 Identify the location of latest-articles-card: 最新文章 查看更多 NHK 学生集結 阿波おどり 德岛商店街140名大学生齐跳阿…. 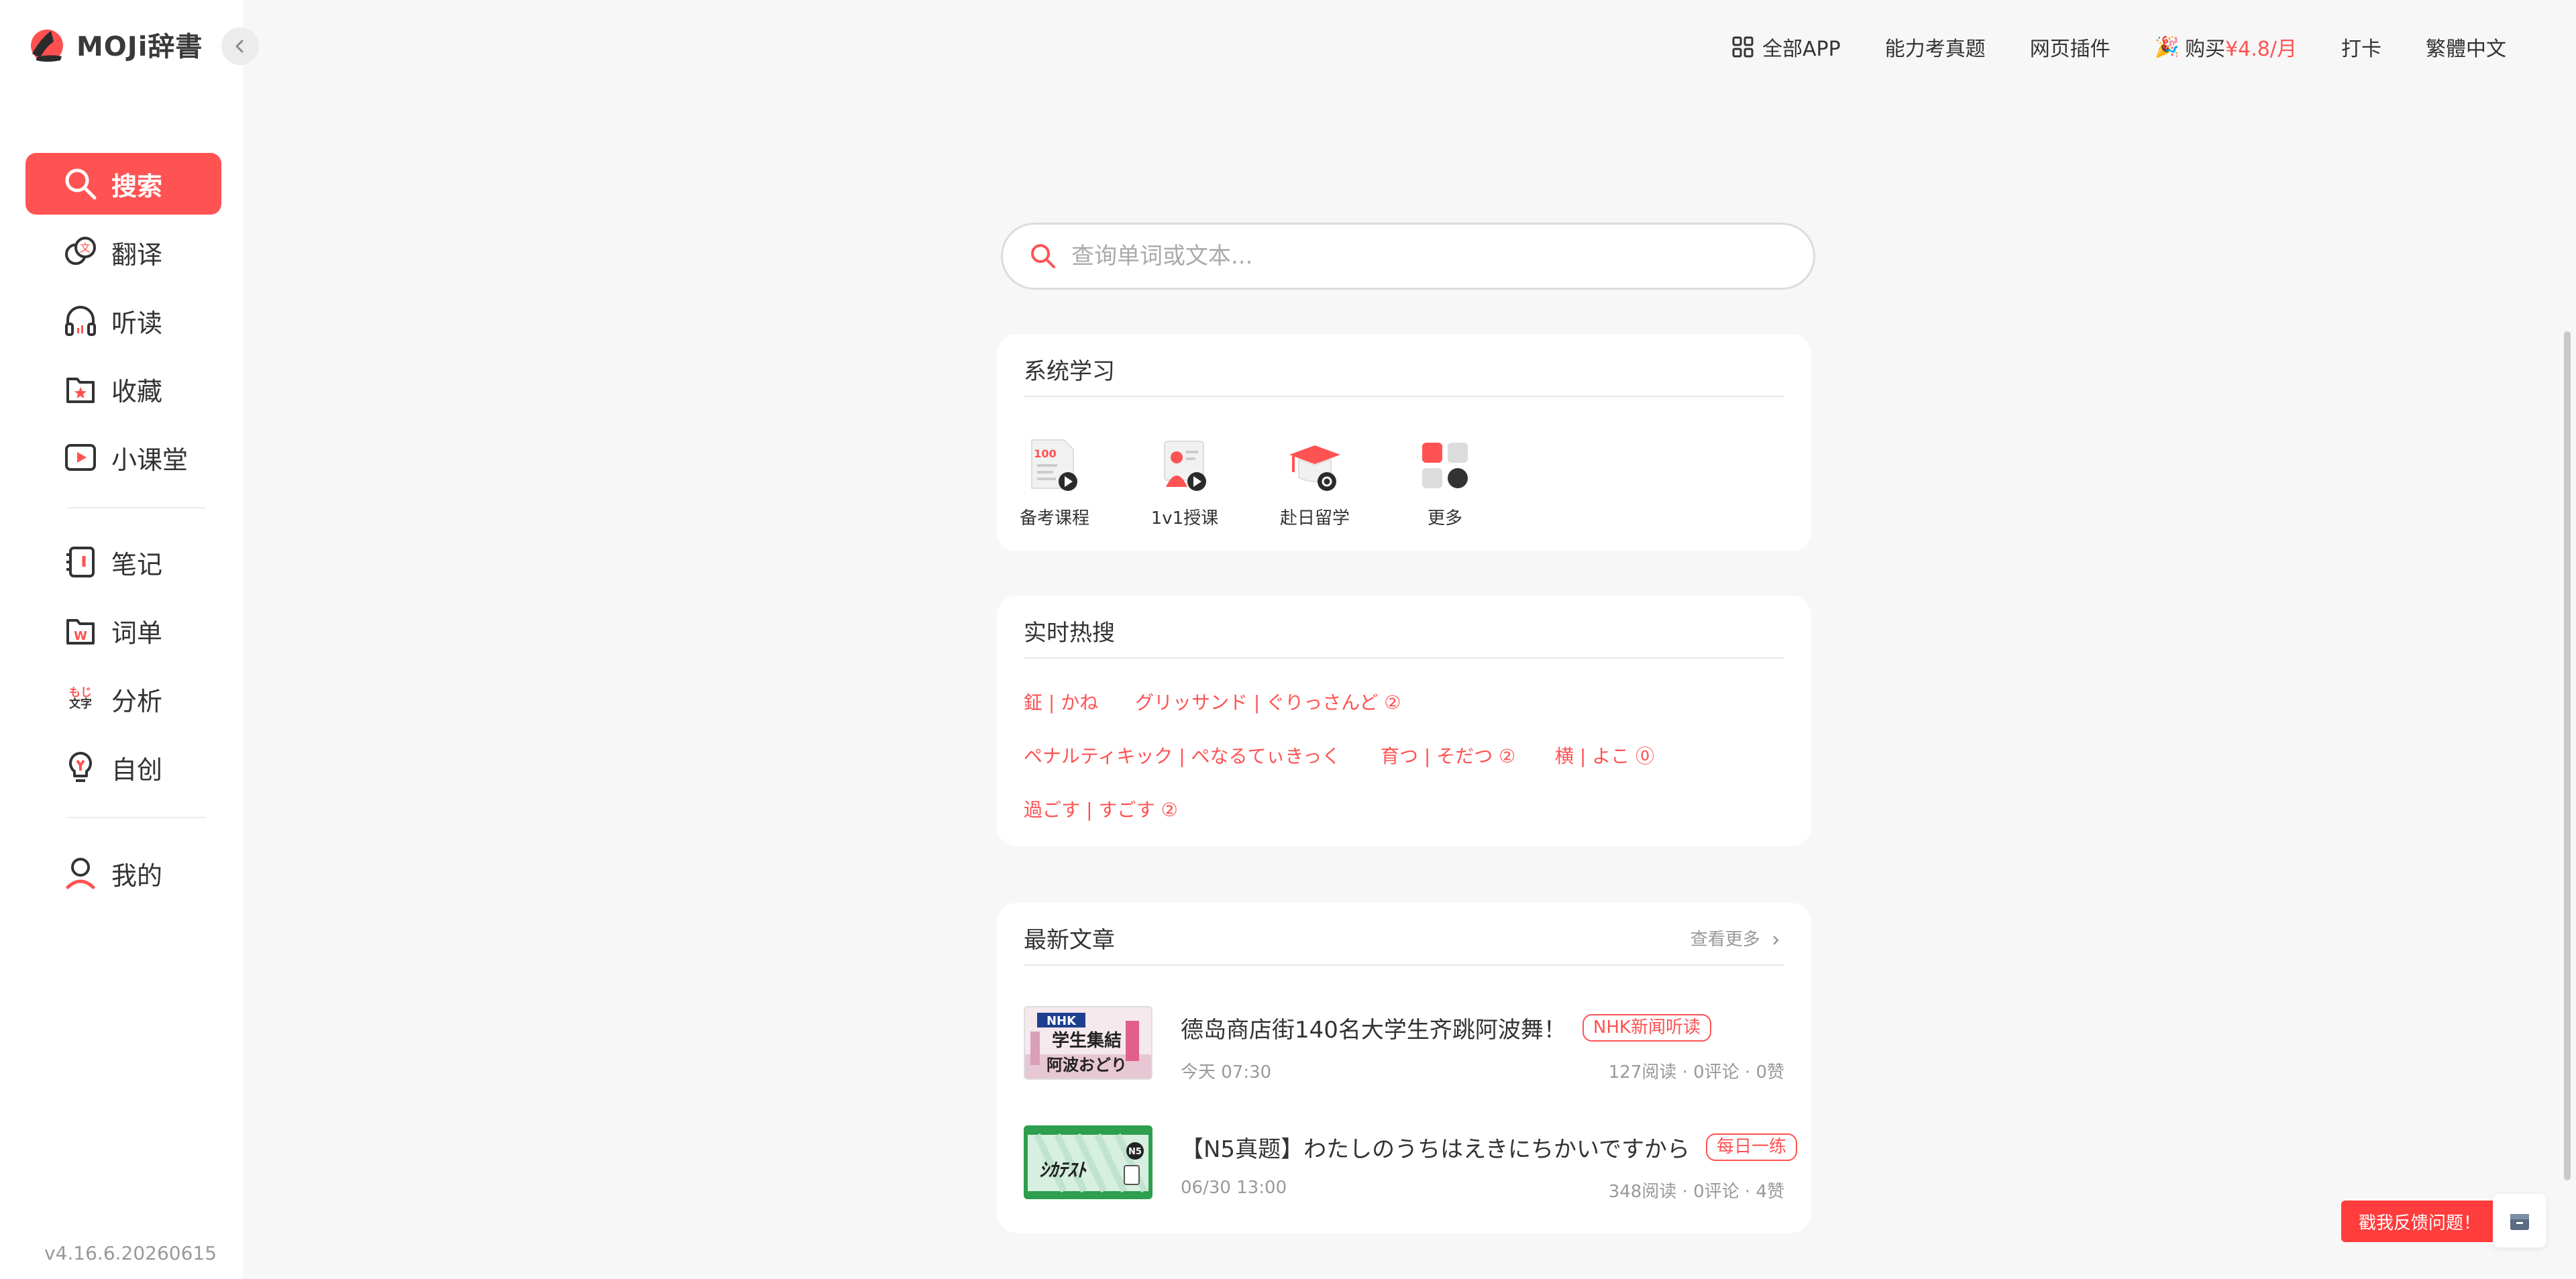
(1404, 1068).